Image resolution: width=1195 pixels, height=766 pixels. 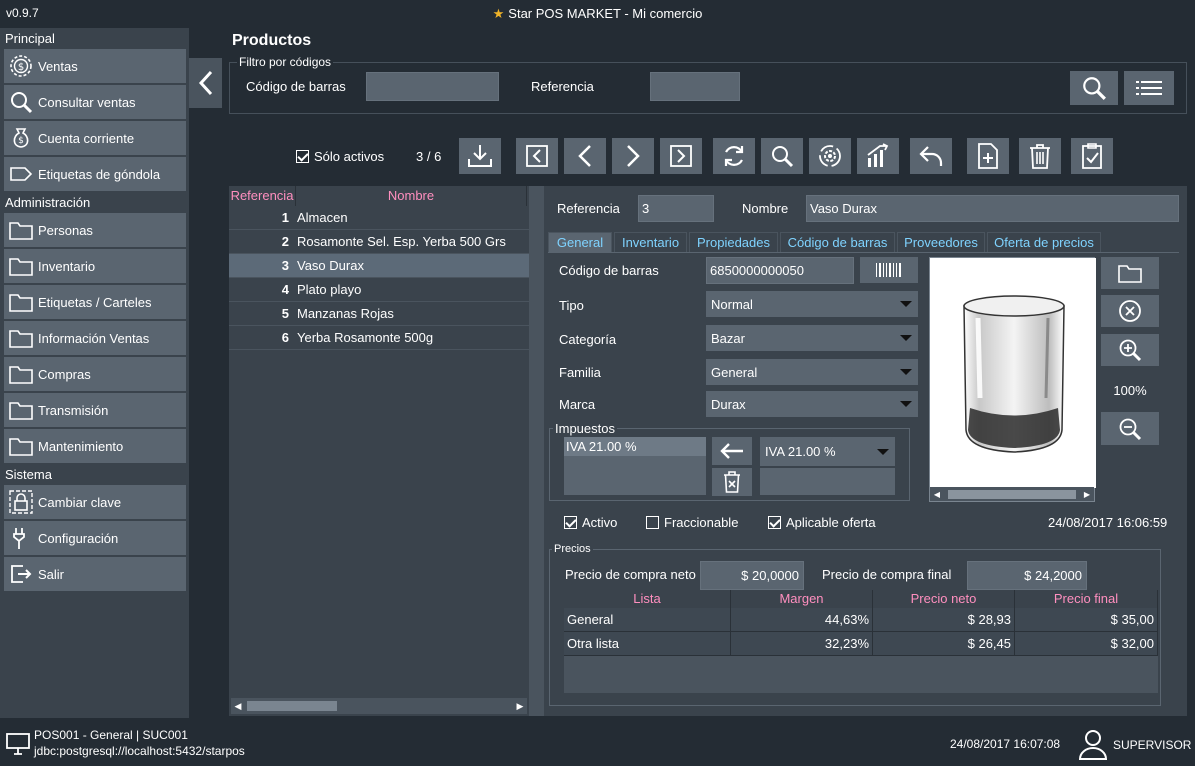 I want to click on row-name: Almacen, so click(x=322, y=217).